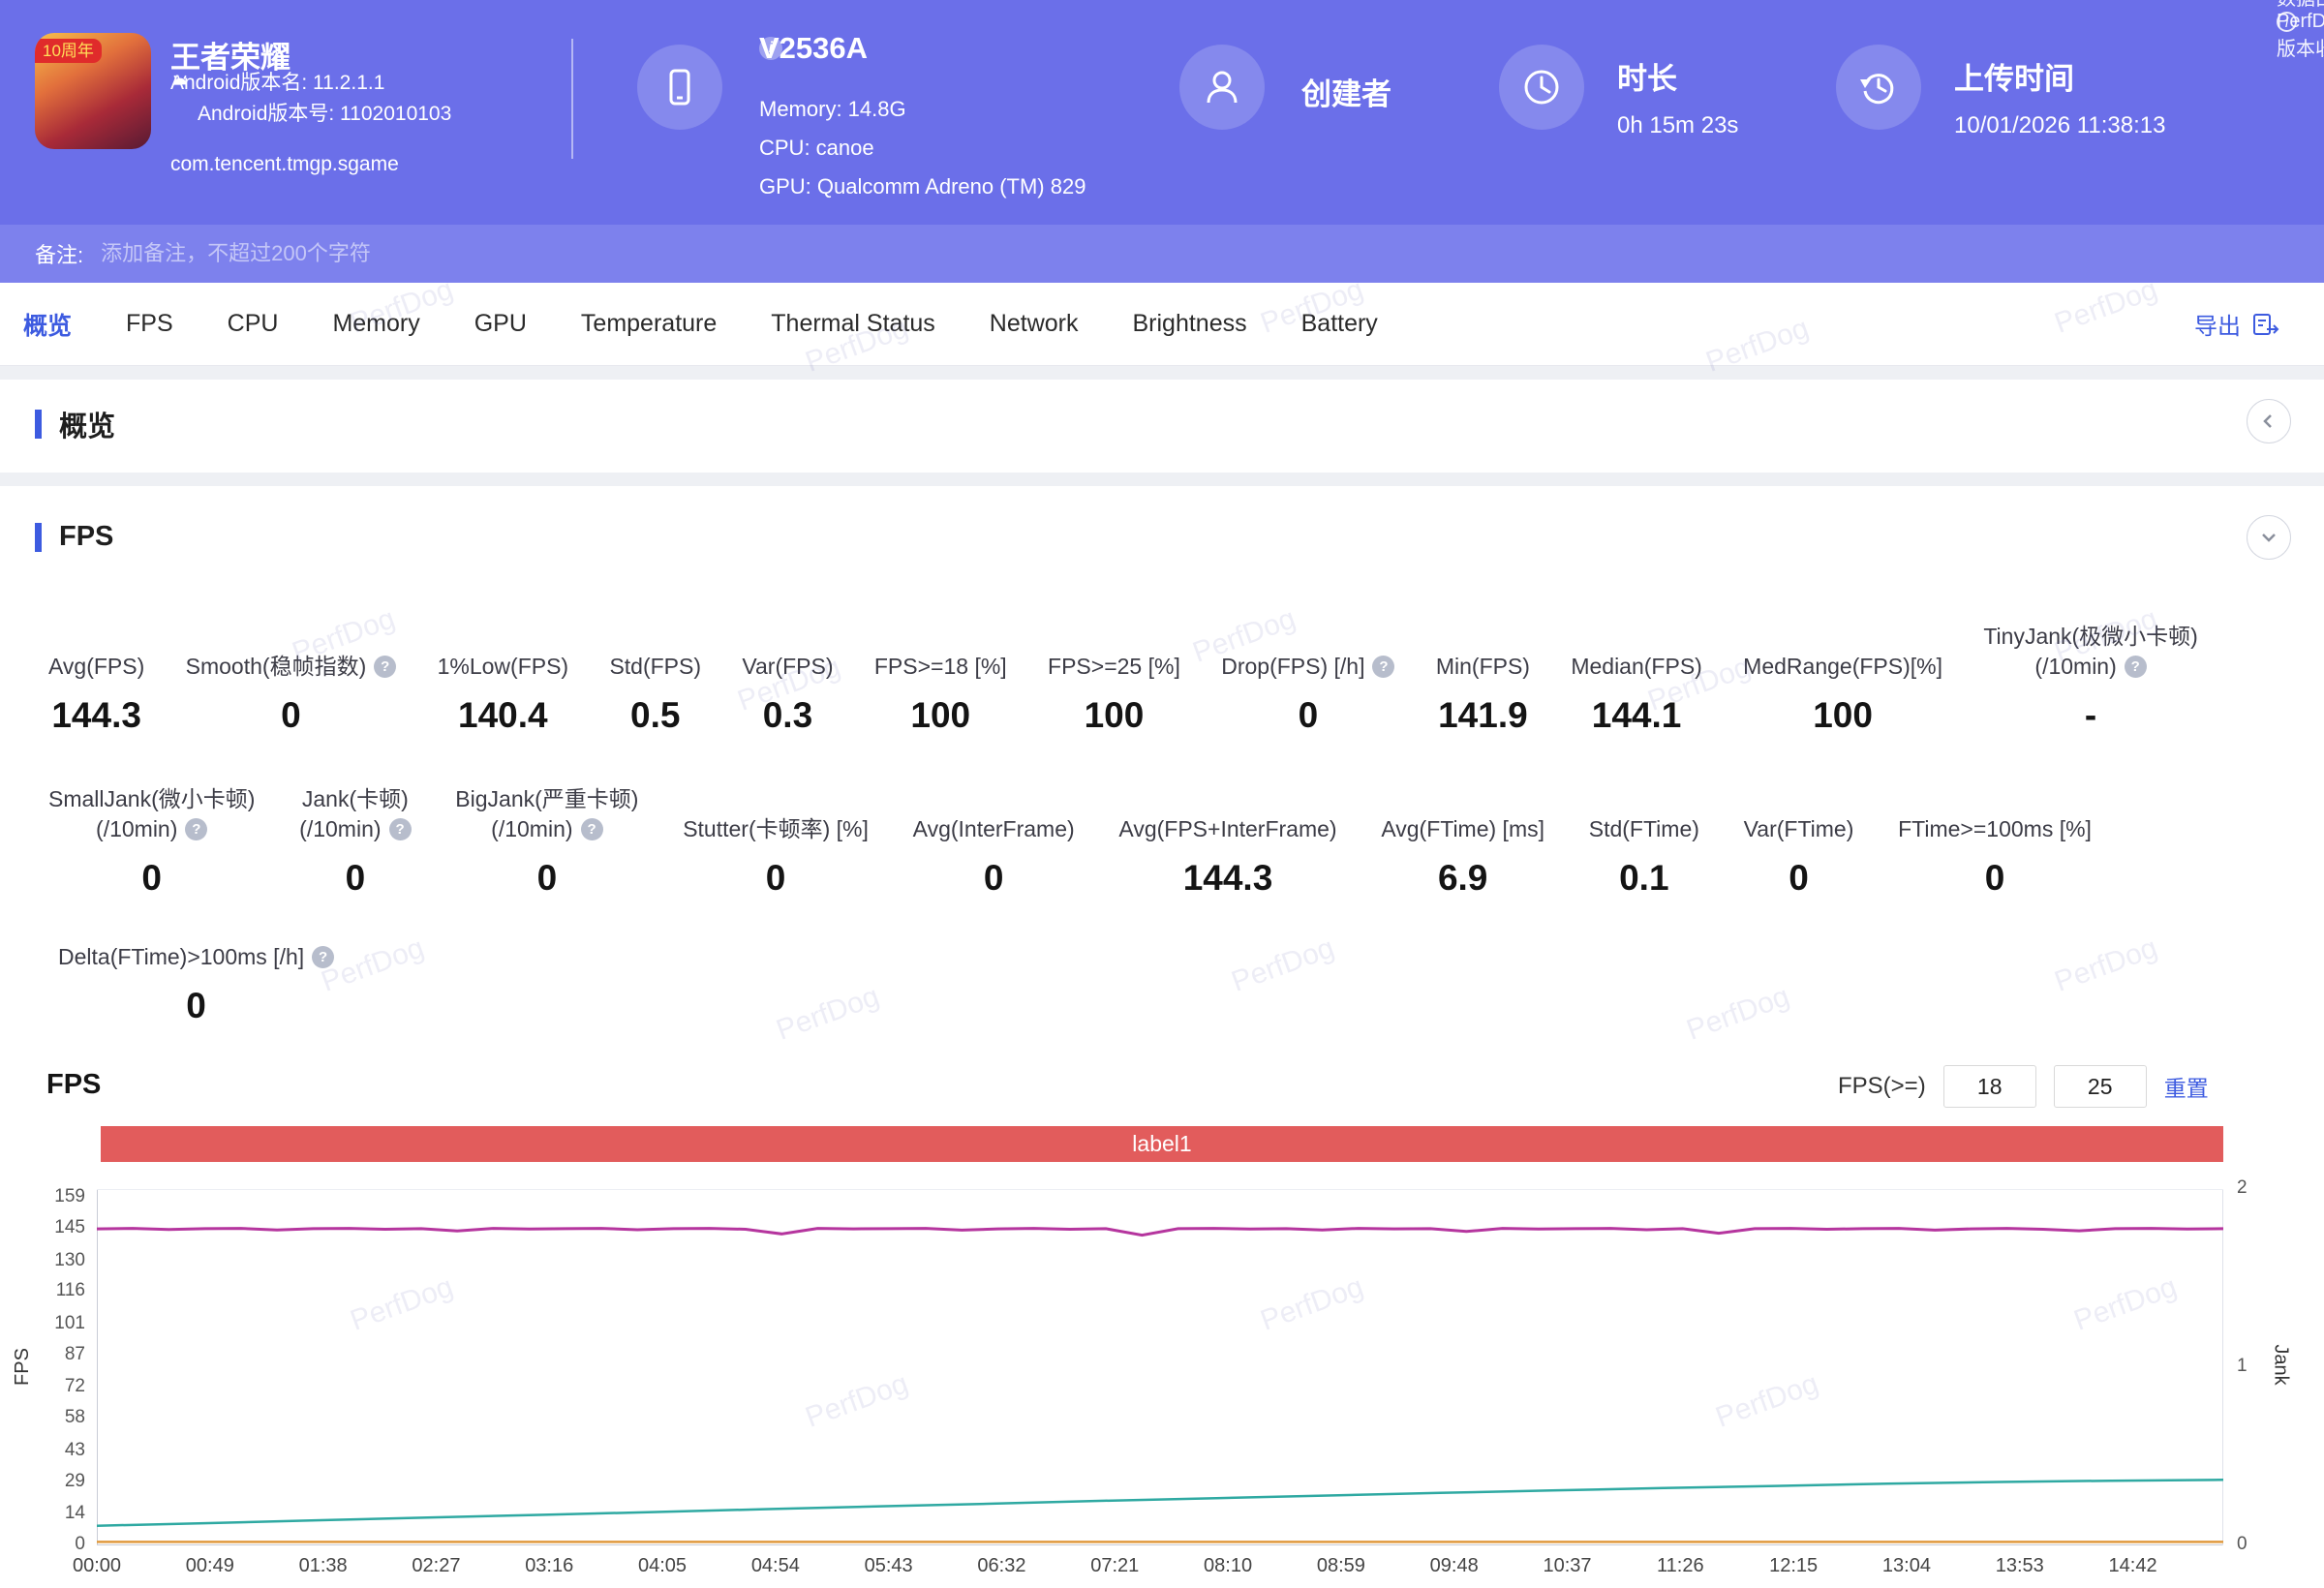 The image size is (2324, 1588). What do you see at coordinates (788, 666) in the screenshot?
I see `metric-label-text: Var(FPS)` at bounding box center [788, 666].